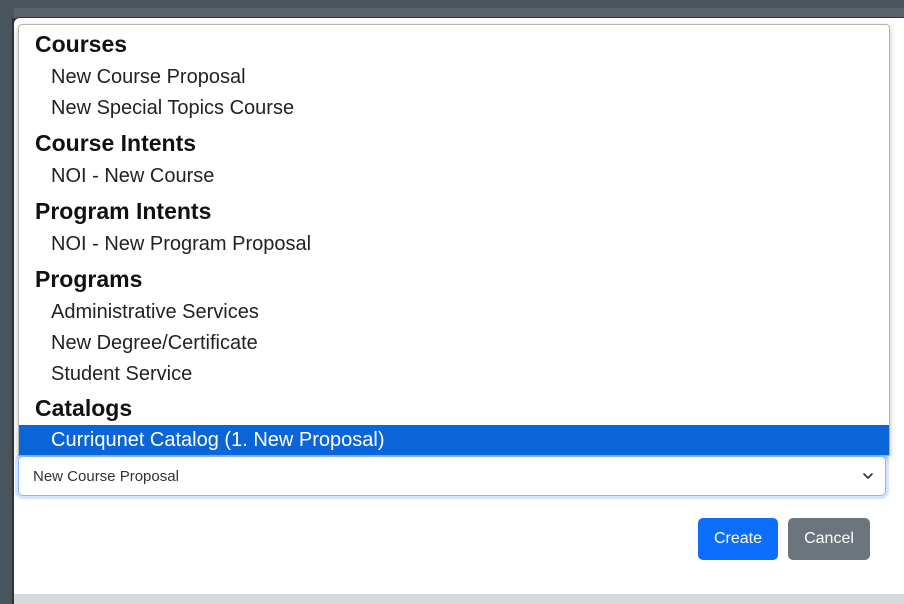 The height and width of the screenshot is (604, 904). I want to click on modal-bottom-edge, so click(459, 599).